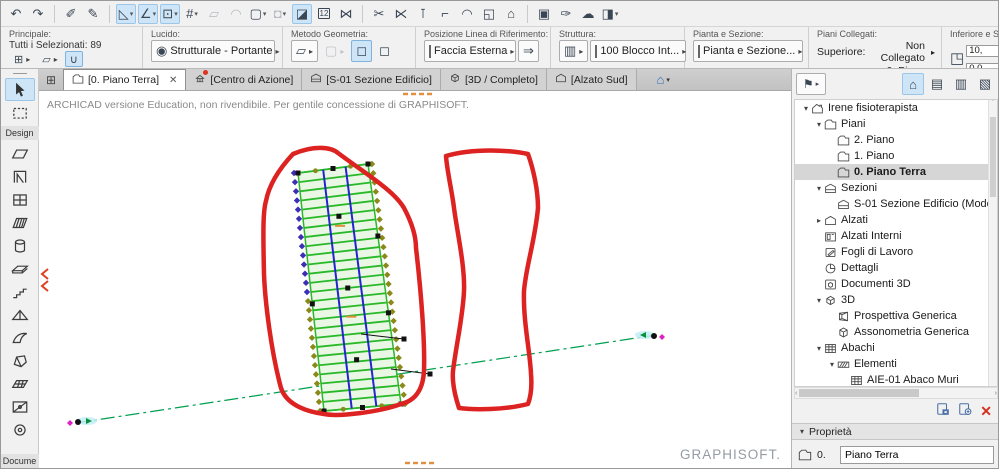 Image resolution: width=999 pixels, height=469 pixels. I want to click on marquee-tool, so click(20, 112).